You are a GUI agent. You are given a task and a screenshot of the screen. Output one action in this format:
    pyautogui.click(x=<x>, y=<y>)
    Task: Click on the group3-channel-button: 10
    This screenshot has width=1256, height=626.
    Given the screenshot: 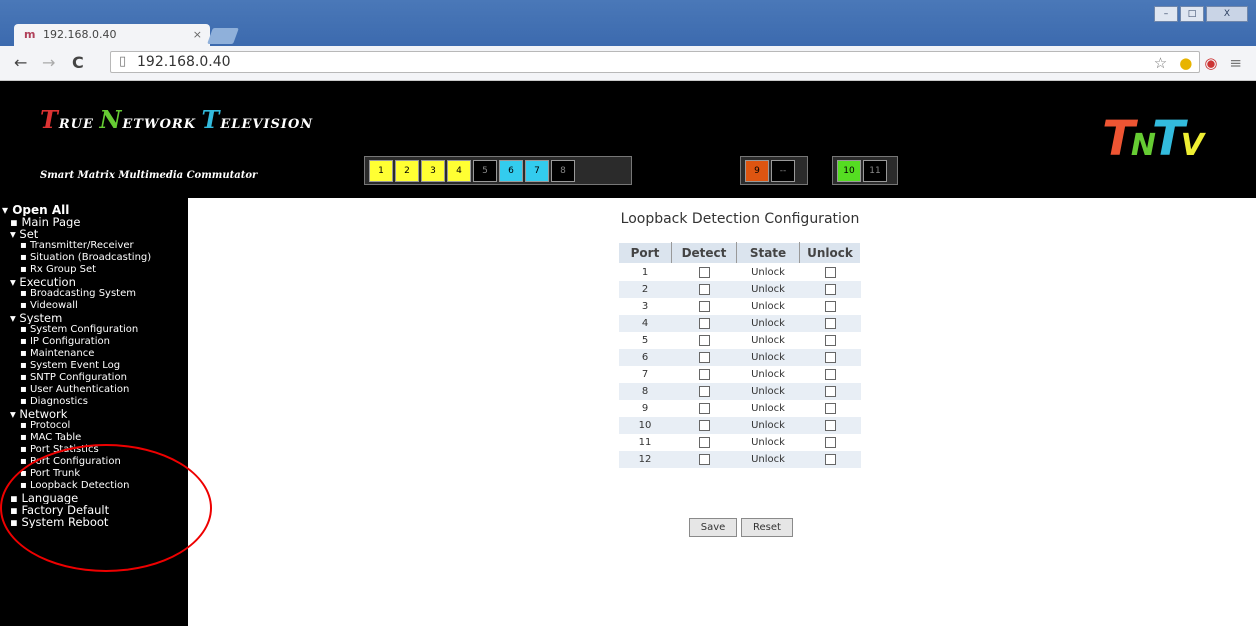 What is the action you would take?
    pyautogui.click(x=849, y=170)
    